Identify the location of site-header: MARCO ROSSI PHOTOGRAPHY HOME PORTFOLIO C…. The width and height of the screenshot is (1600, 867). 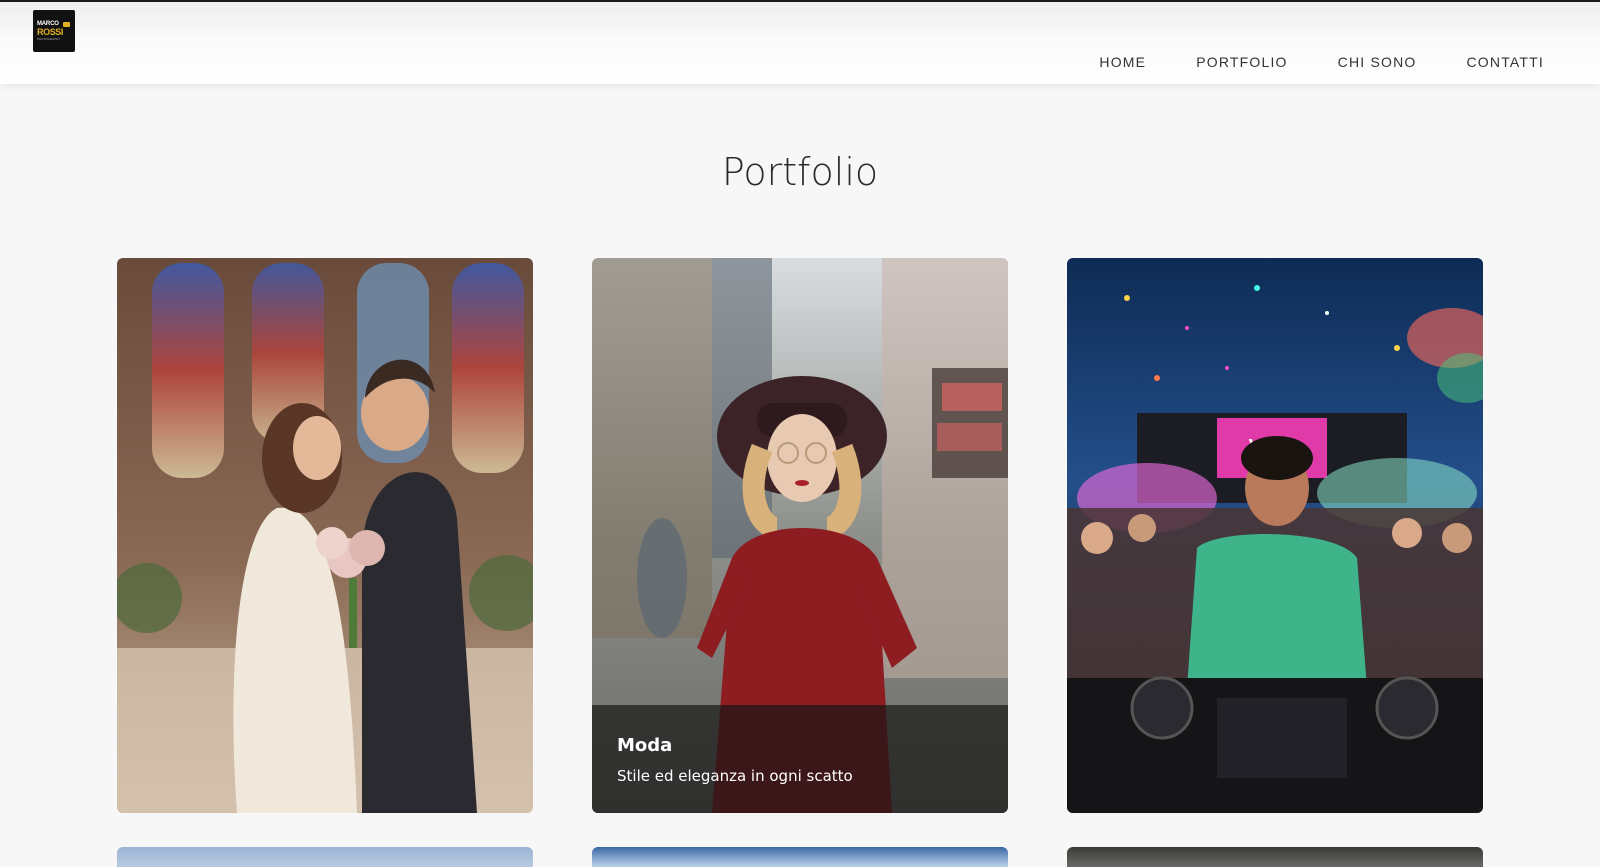
(800, 43).